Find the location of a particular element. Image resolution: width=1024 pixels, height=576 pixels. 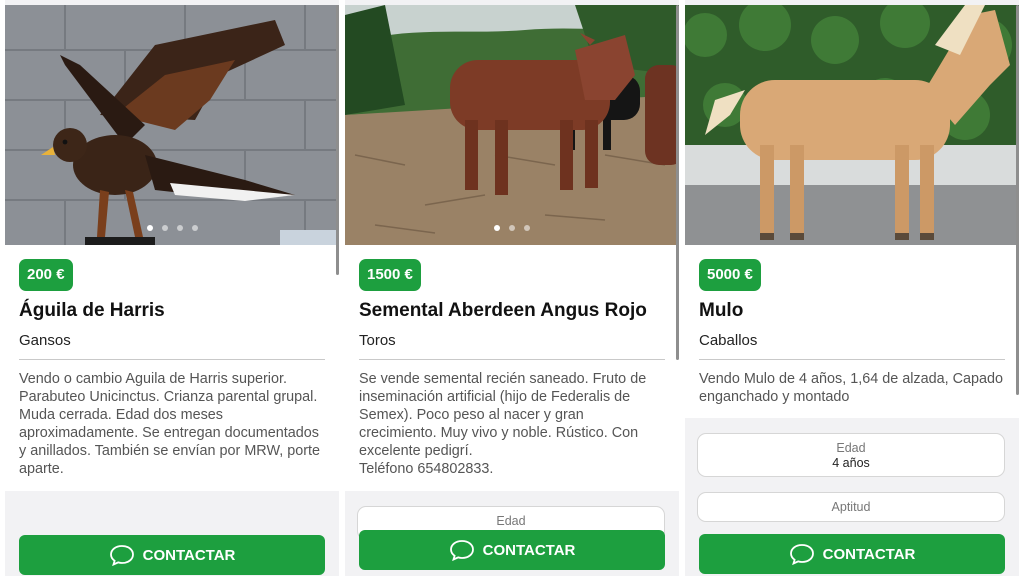

listing-category: Gansos is located at coordinates (172, 345).